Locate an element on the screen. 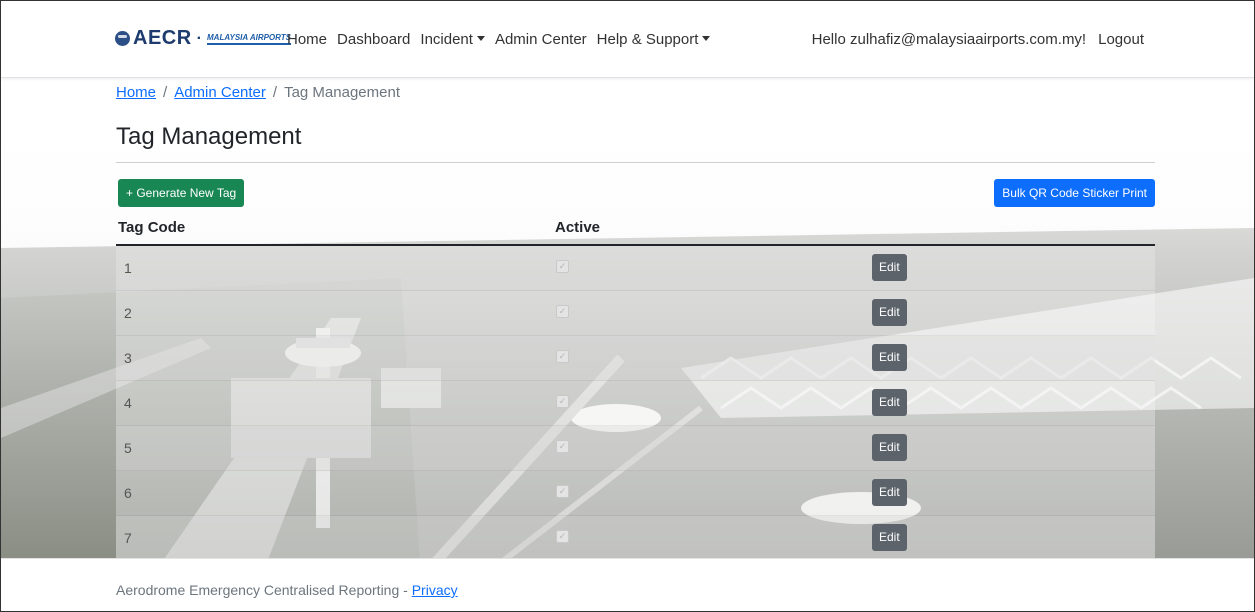  user-greeting: Hello zulhafiz@malaysiaairports.com.my! is located at coordinates (949, 39).